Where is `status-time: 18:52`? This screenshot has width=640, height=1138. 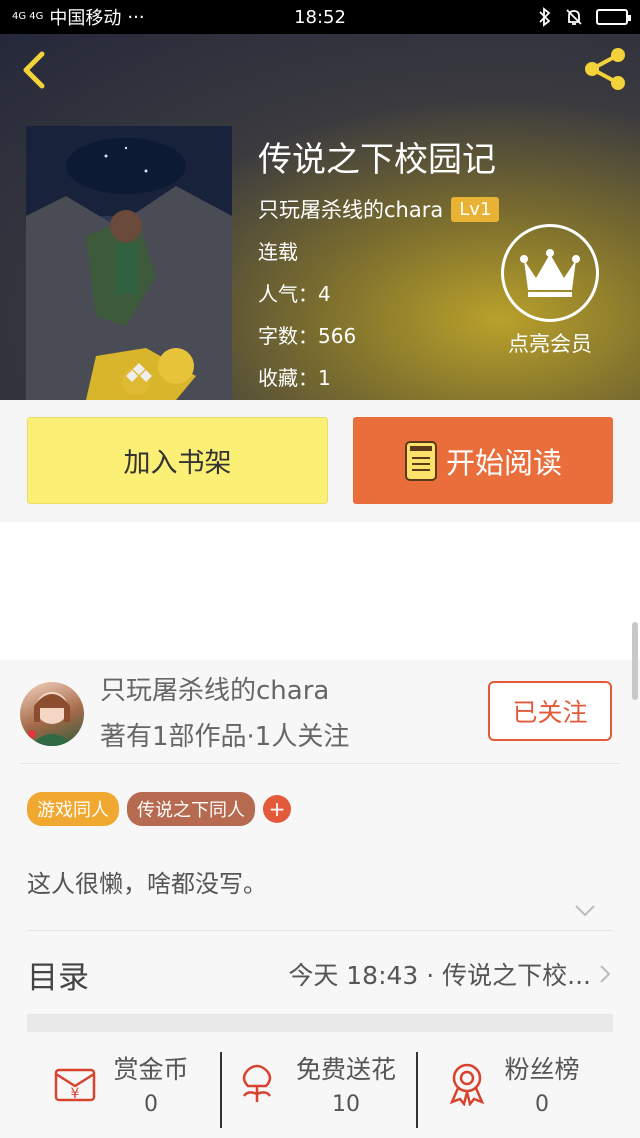
status-time: 18:52 is located at coordinates (320, 17).